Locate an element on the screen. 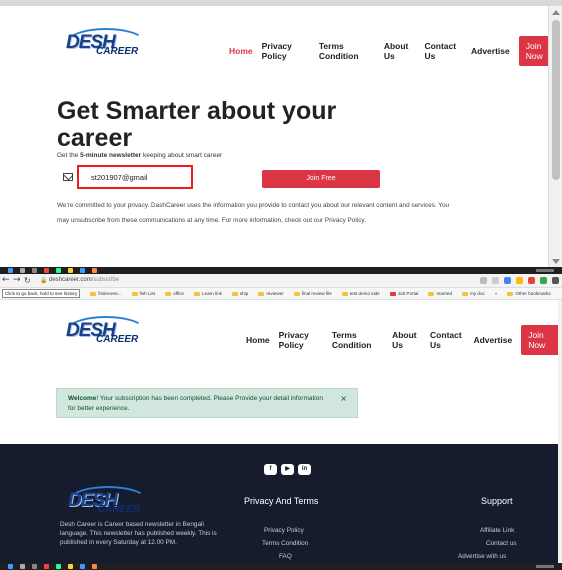  footer-terms-link: Terms Condition is located at coordinates (285, 543).